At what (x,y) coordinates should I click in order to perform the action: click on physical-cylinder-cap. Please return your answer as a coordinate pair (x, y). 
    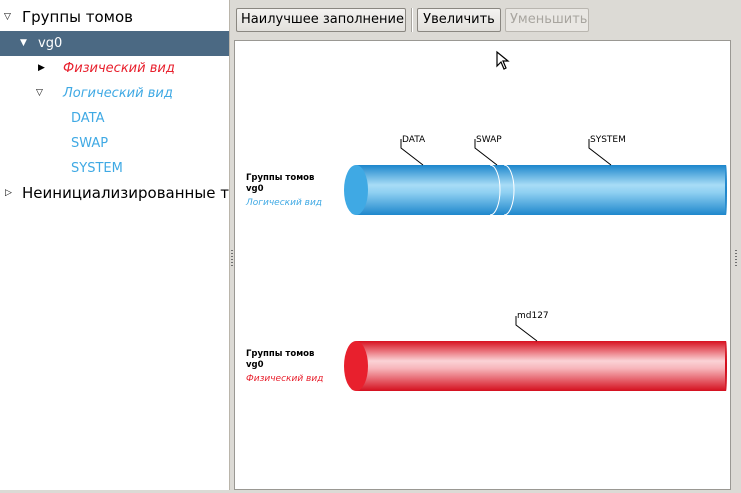
    Looking at the image, I should click on (356, 366).